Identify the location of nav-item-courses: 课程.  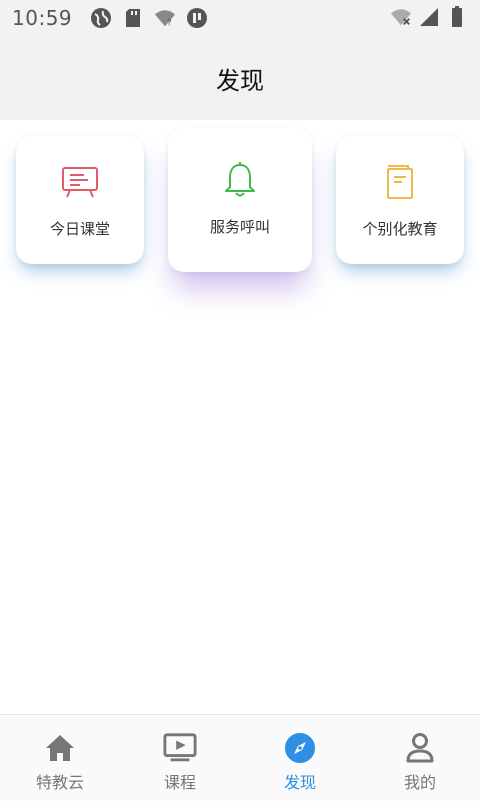
(180, 758).